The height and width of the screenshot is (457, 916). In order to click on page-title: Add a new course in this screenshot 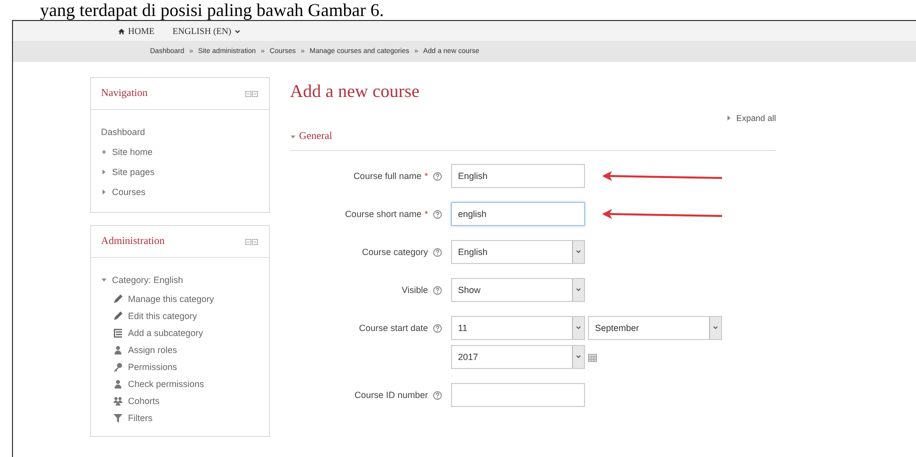, I will do `click(355, 91)`.